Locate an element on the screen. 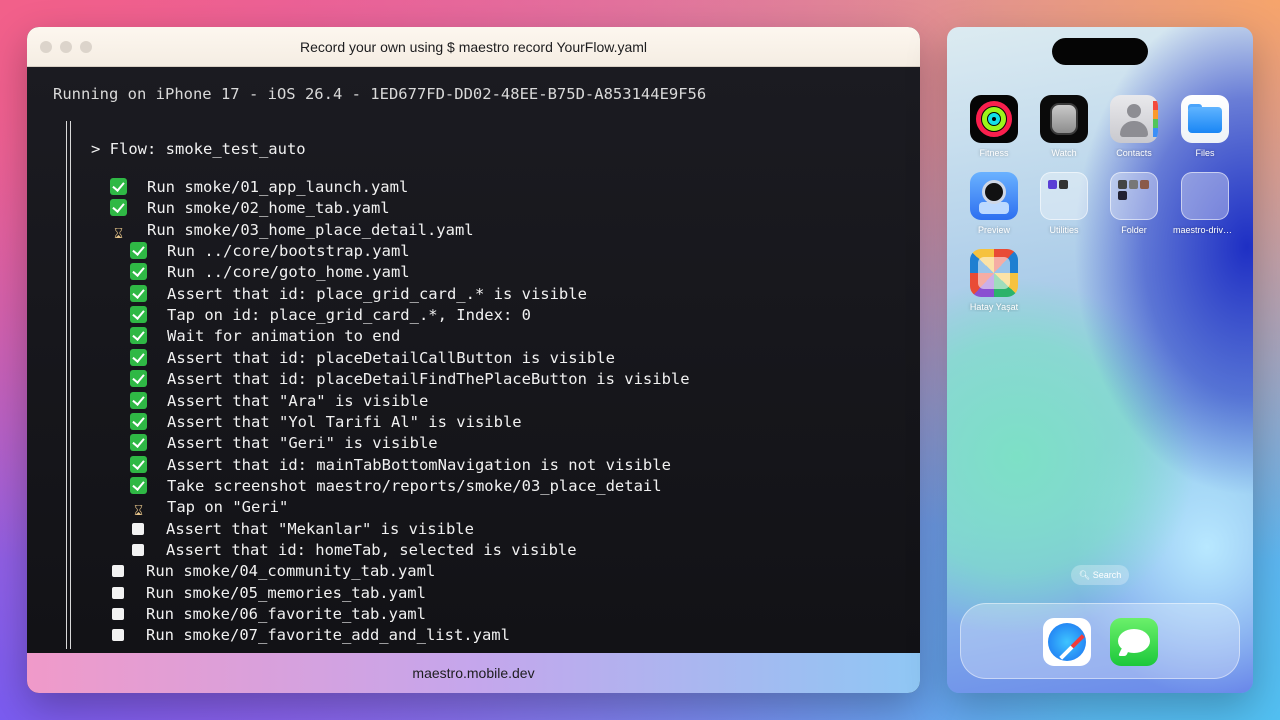  command-row: Run smoke/04_community_tab.yaml is located at coordinates (272, 571).